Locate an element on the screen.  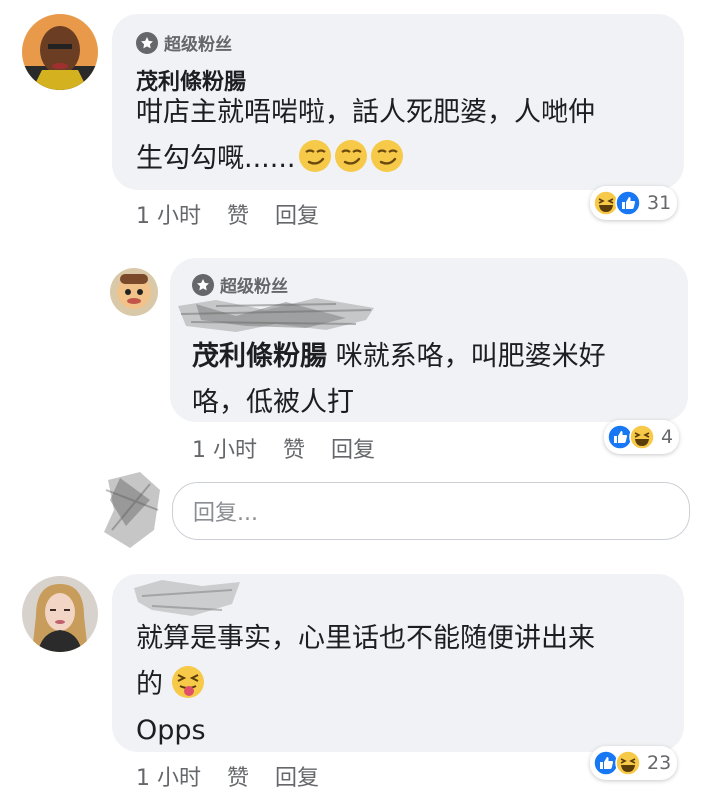
comment-text-fragment: 的 is located at coordinates (149, 684).